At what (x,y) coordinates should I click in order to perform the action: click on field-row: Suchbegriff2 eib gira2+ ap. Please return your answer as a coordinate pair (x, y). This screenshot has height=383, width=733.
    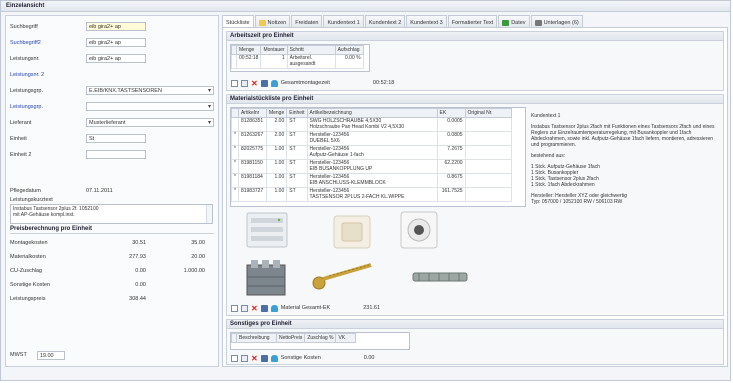
    Looking at the image, I should click on (112, 42).